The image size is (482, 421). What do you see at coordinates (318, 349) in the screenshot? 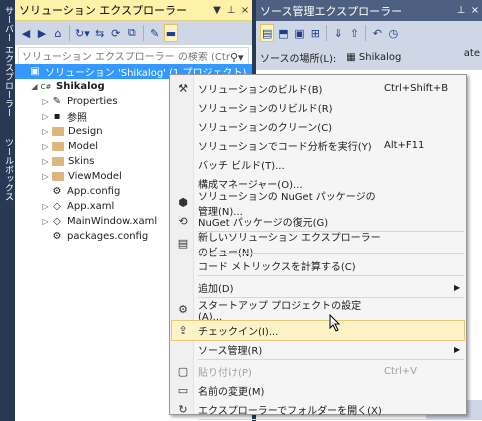
I see `menu-item: ソース管理(R) ▶` at bounding box center [318, 349].